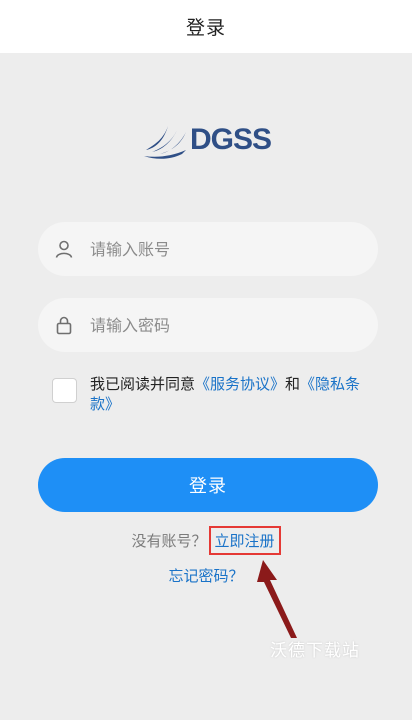  What do you see at coordinates (64, 390) in the screenshot?
I see `agreement-checkbox` at bounding box center [64, 390].